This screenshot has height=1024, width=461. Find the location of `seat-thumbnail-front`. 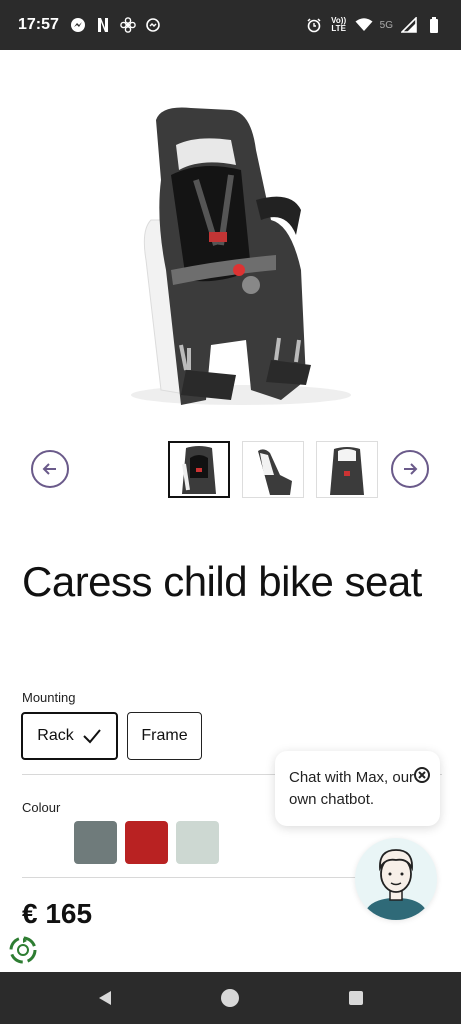

seat-thumbnail-front is located at coordinates (199, 470).